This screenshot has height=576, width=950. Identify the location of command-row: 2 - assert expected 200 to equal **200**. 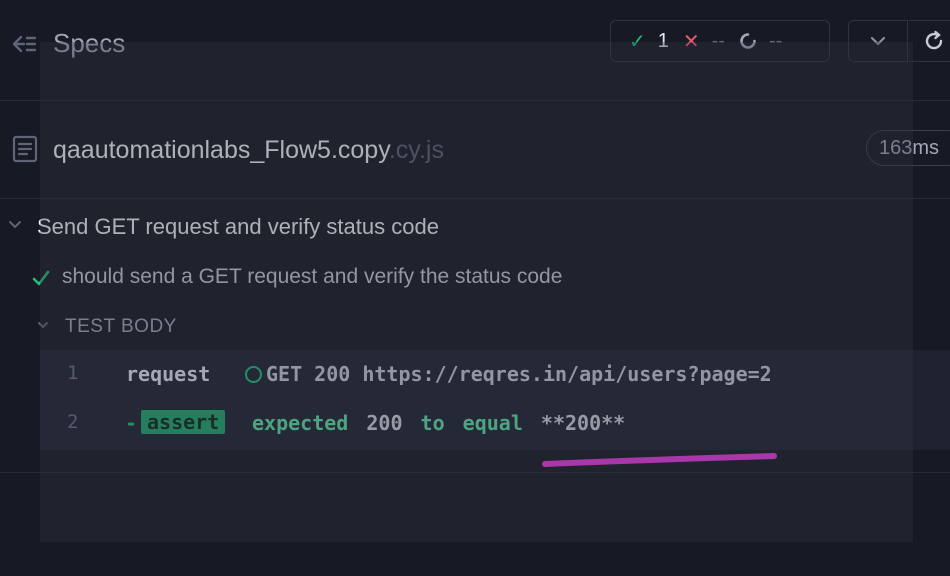
(495, 423).